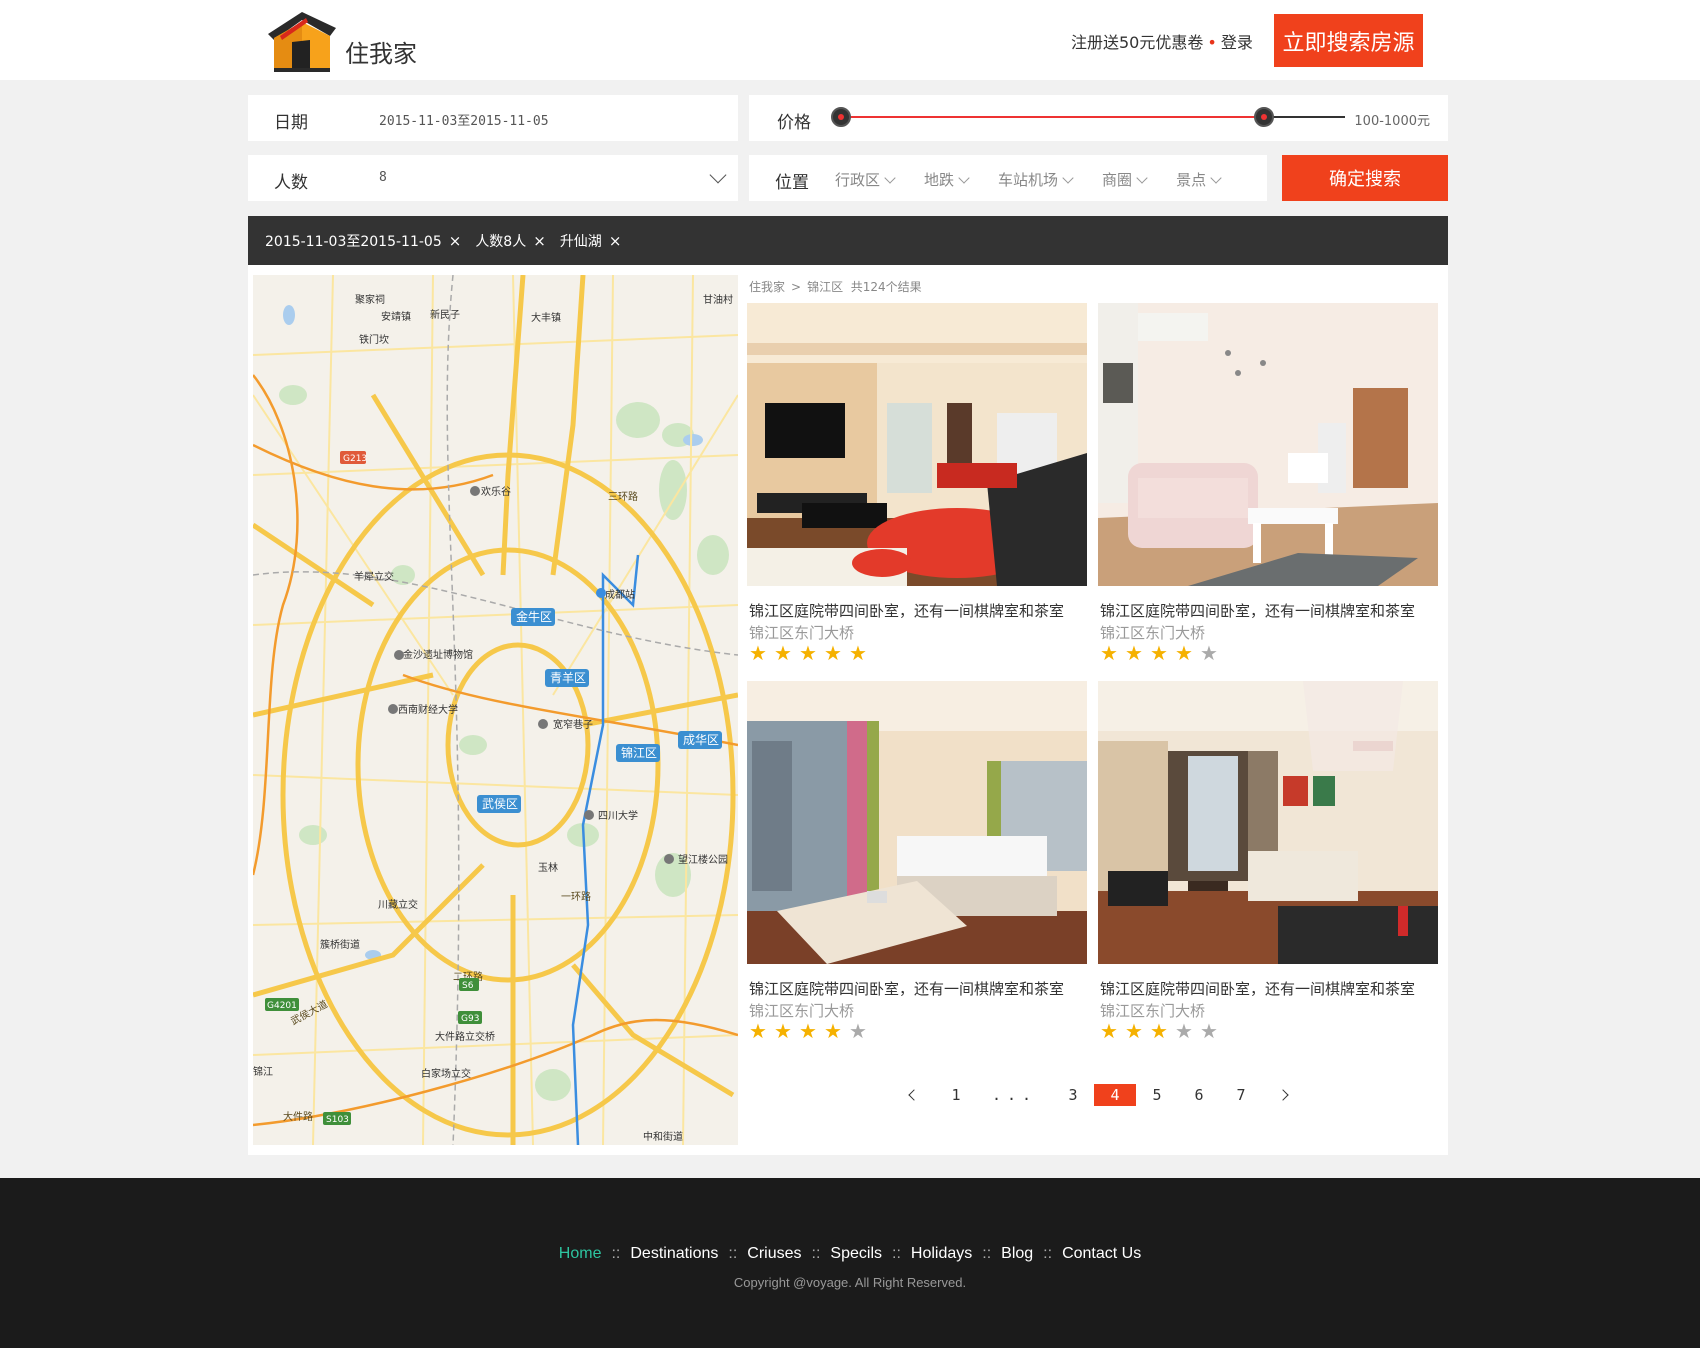 The height and width of the screenshot is (1348, 1700). I want to click on footer-link-specials: Specils, so click(856, 1254).